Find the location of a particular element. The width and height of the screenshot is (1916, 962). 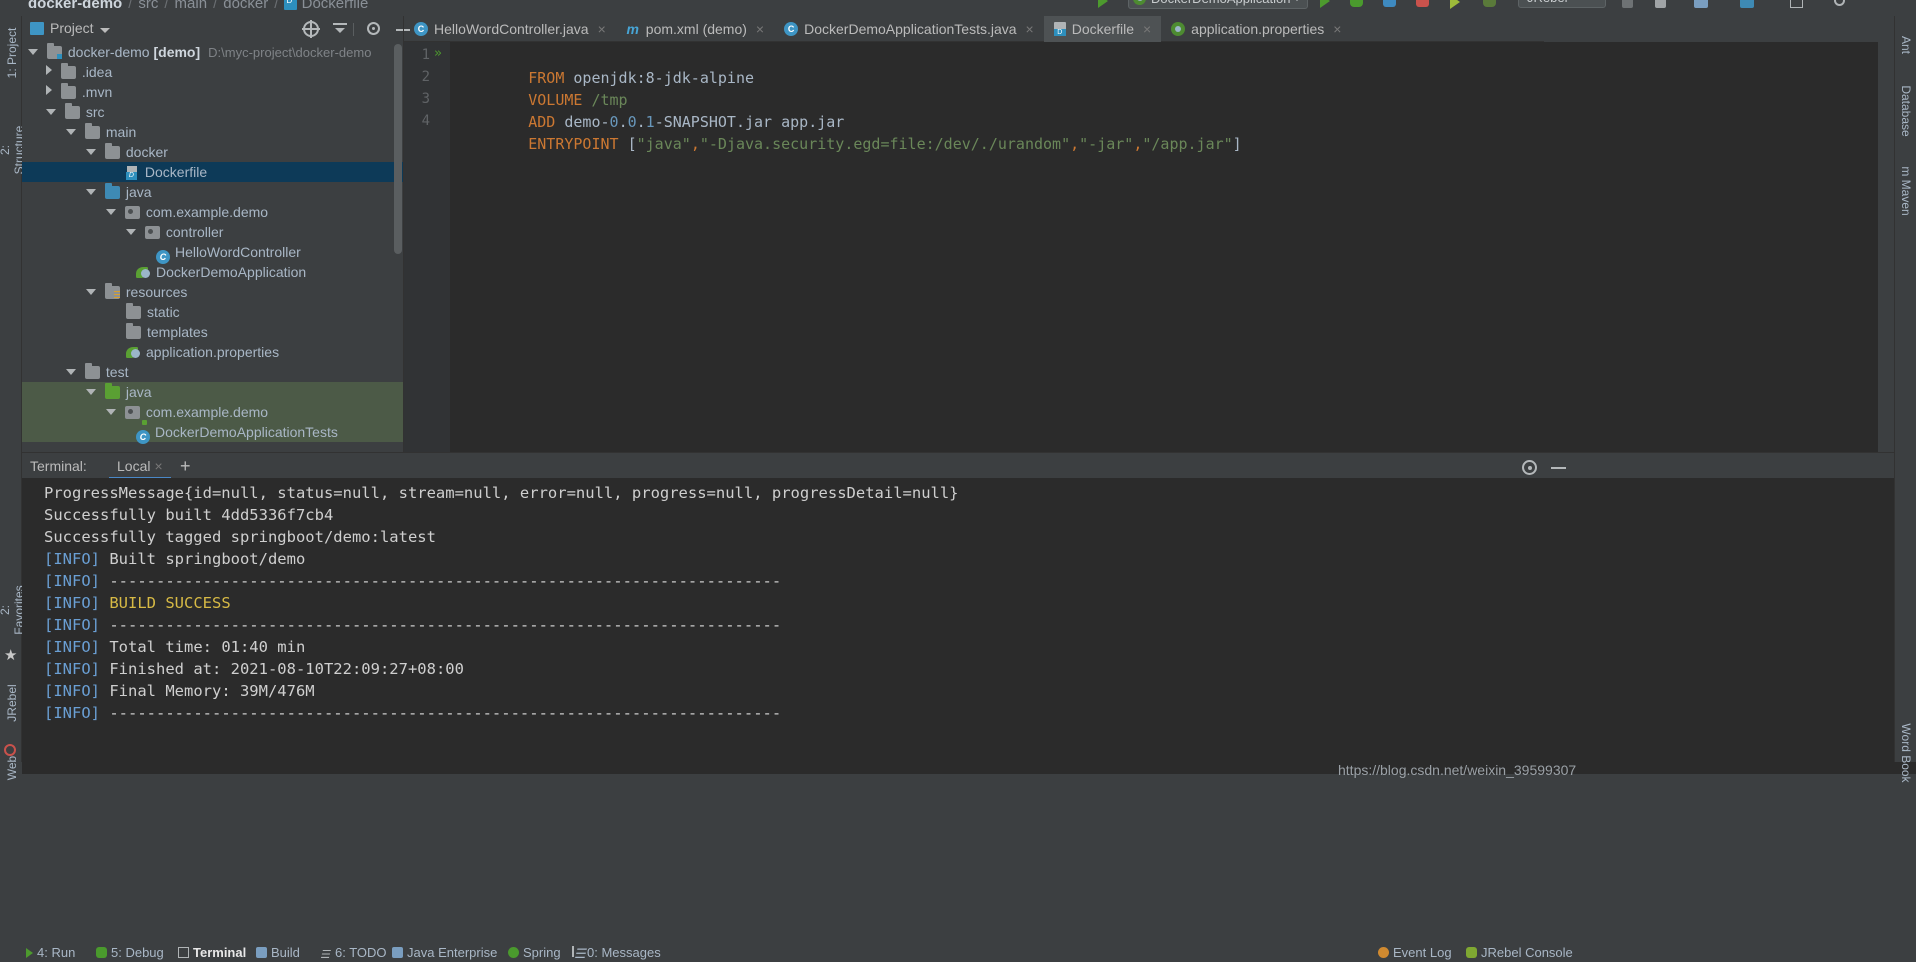

status-todo: ☰ 6: TODO is located at coordinates (353, 953).